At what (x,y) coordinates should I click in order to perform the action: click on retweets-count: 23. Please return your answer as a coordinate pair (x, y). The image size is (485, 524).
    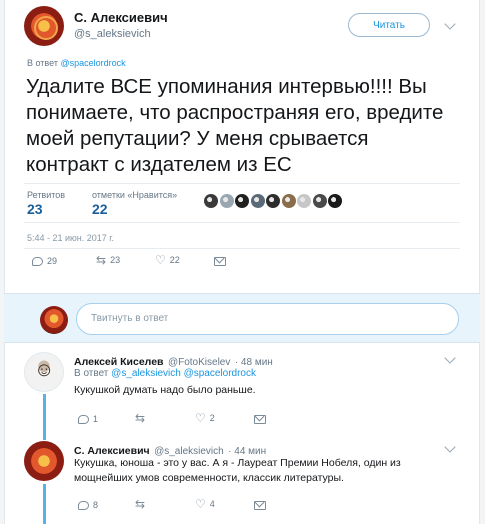
    Looking at the image, I should click on (35, 209).